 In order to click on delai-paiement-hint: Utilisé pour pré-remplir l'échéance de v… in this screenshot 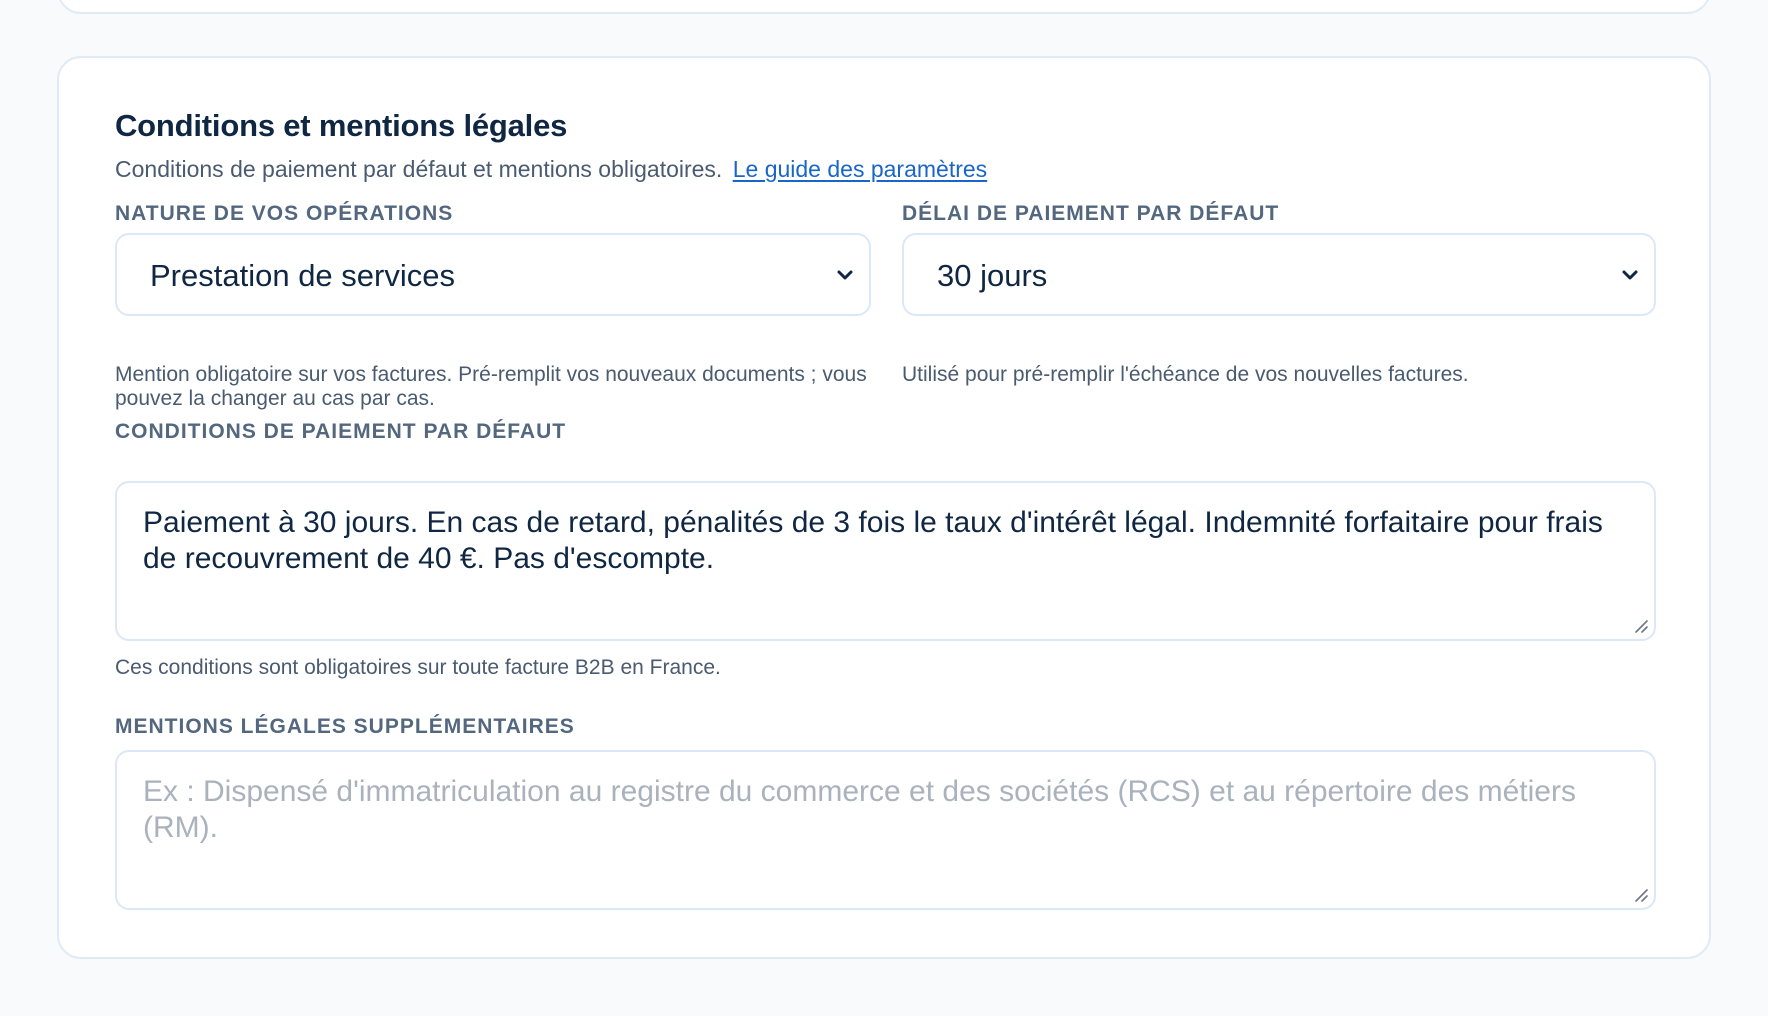, I will do `click(1185, 374)`.